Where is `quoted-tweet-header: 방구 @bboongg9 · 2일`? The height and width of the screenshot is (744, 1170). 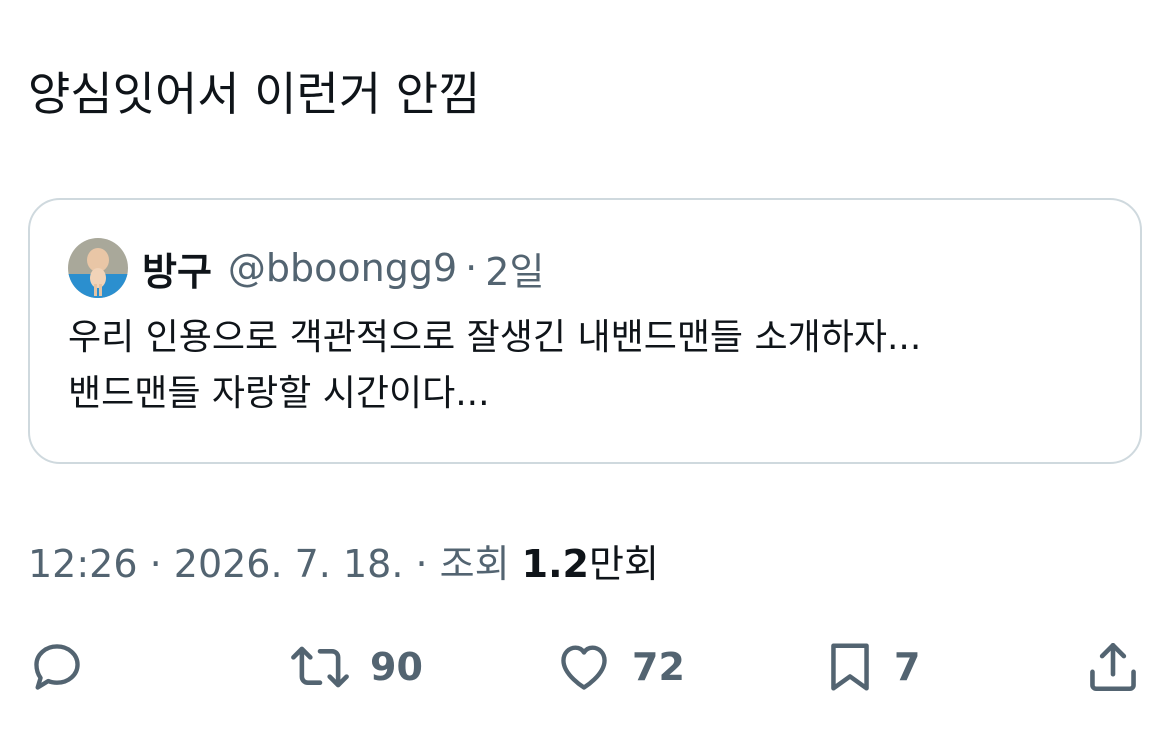
quoted-tweet-header: 방구 @bboongg9 · 2일 is located at coordinates (306, 268).